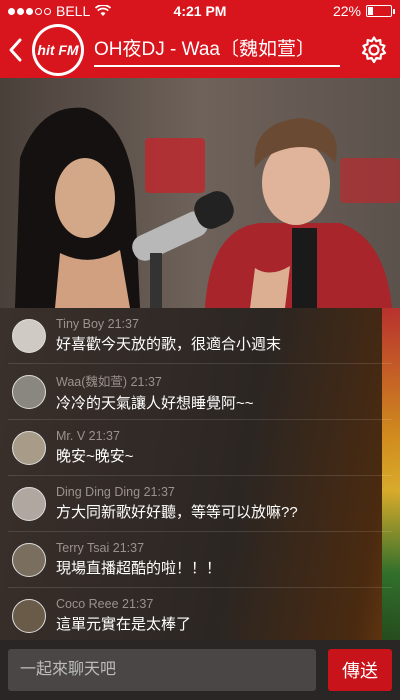  I want to click on chevron-left-icon, so click(15, 50).